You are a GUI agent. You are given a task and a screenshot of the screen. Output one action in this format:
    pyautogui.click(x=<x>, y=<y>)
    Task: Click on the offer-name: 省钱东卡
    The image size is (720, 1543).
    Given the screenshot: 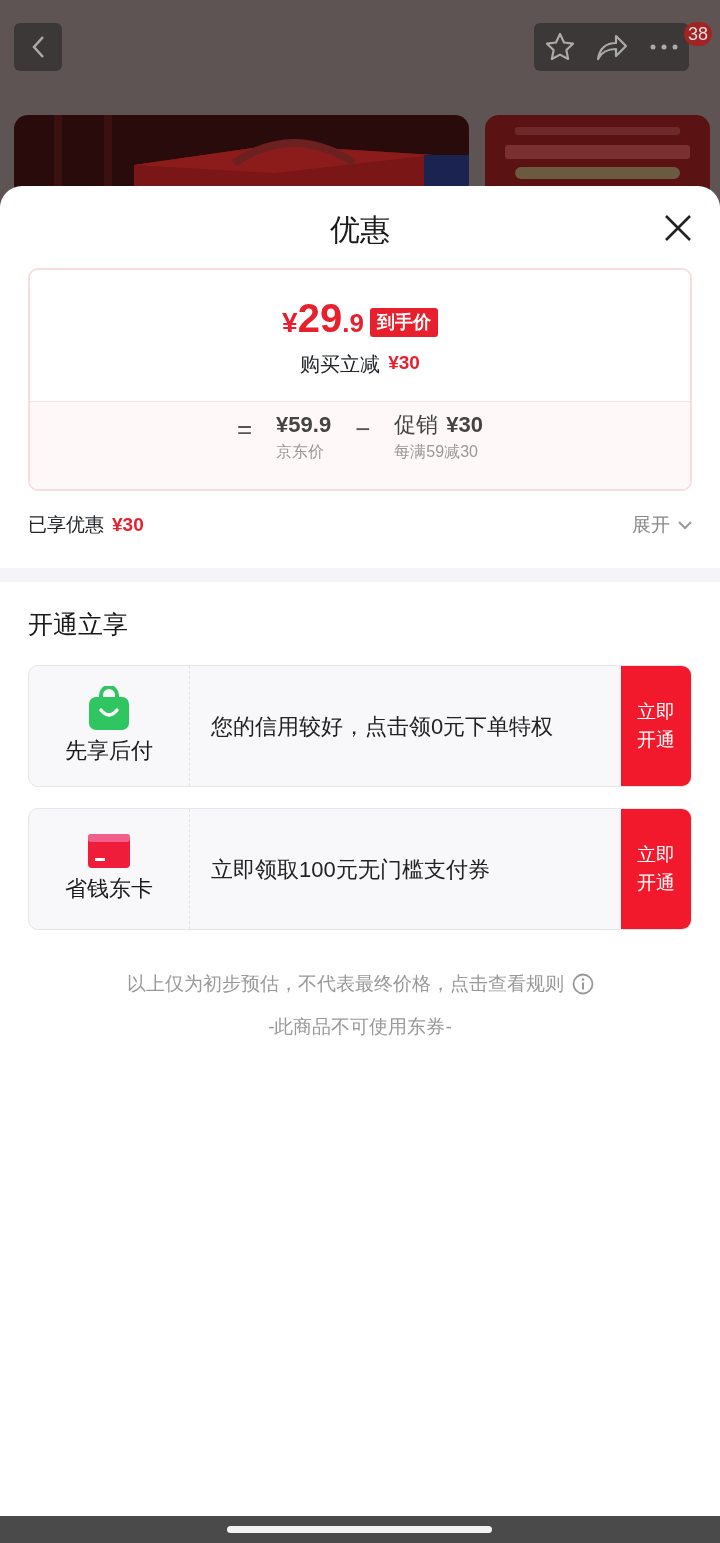 What is the action you would take?
    pyautogui.click(x=109, y=888)
    